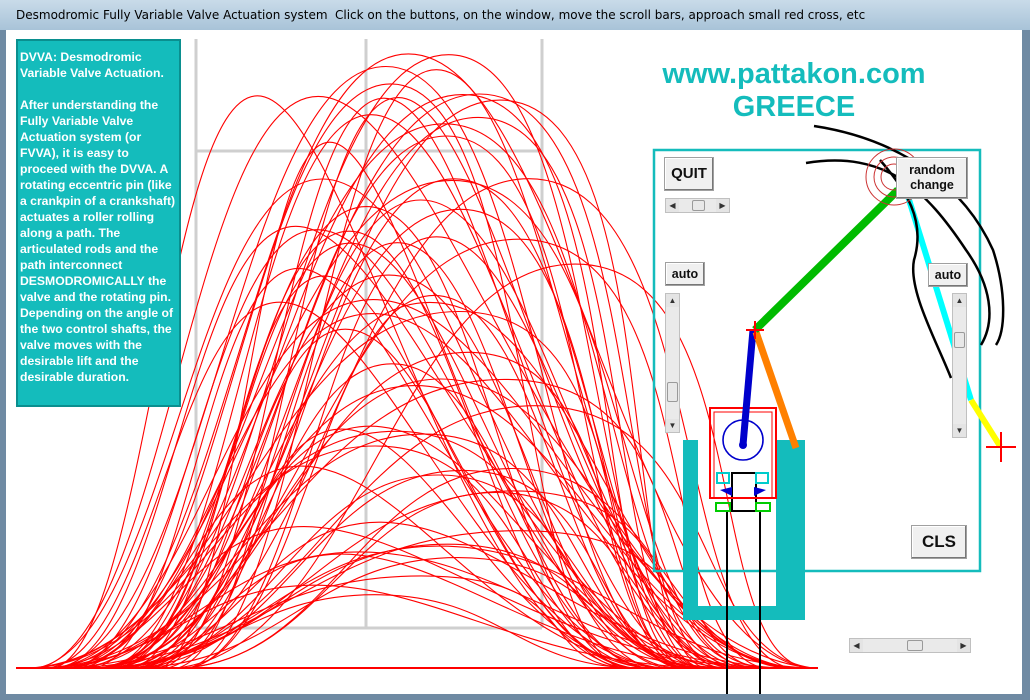 The image size is (1030, 700). I want to click on quit-button: QUIT, so click(689, 174).